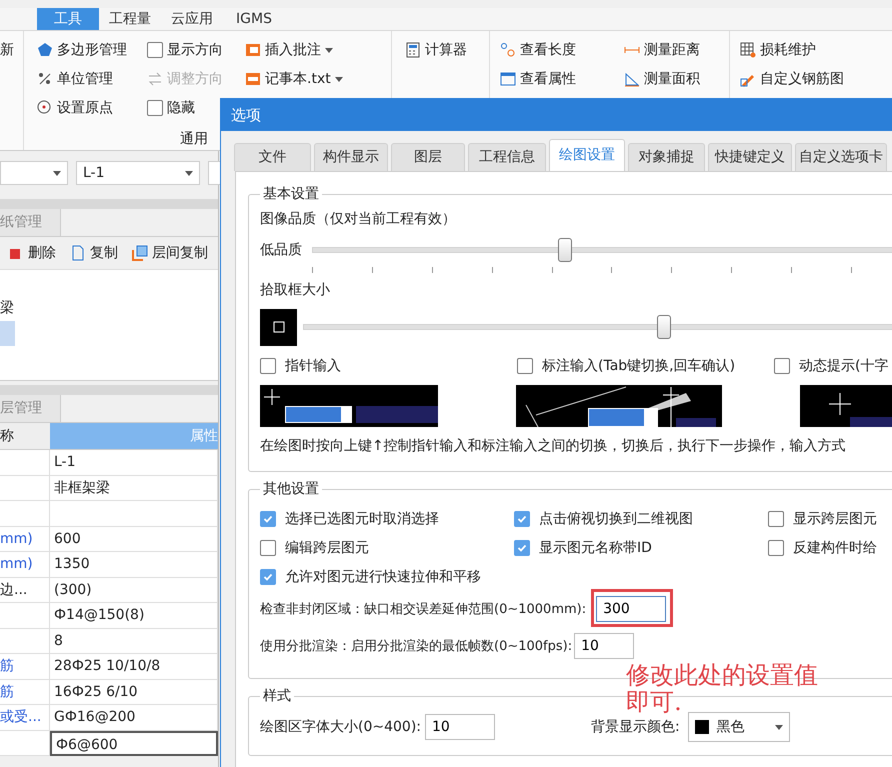 This screenshot has width=892, height=767. Describe the element at coordinates (138, 173) in the screenshot. I see `dropdown: L-1` at that location.